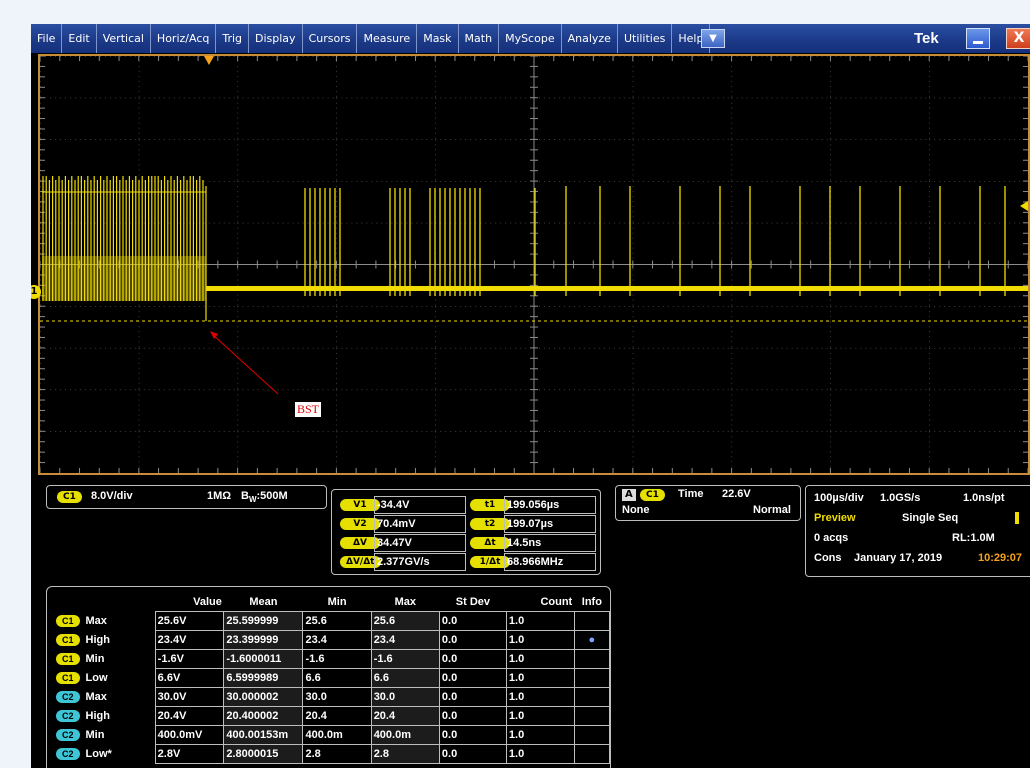  What do you see at coordinates (708, 503) in the screenshot?
I see `trigger-readout-panel: A C1 Time 22.6V None Normal` at bounding box center [708, 503].